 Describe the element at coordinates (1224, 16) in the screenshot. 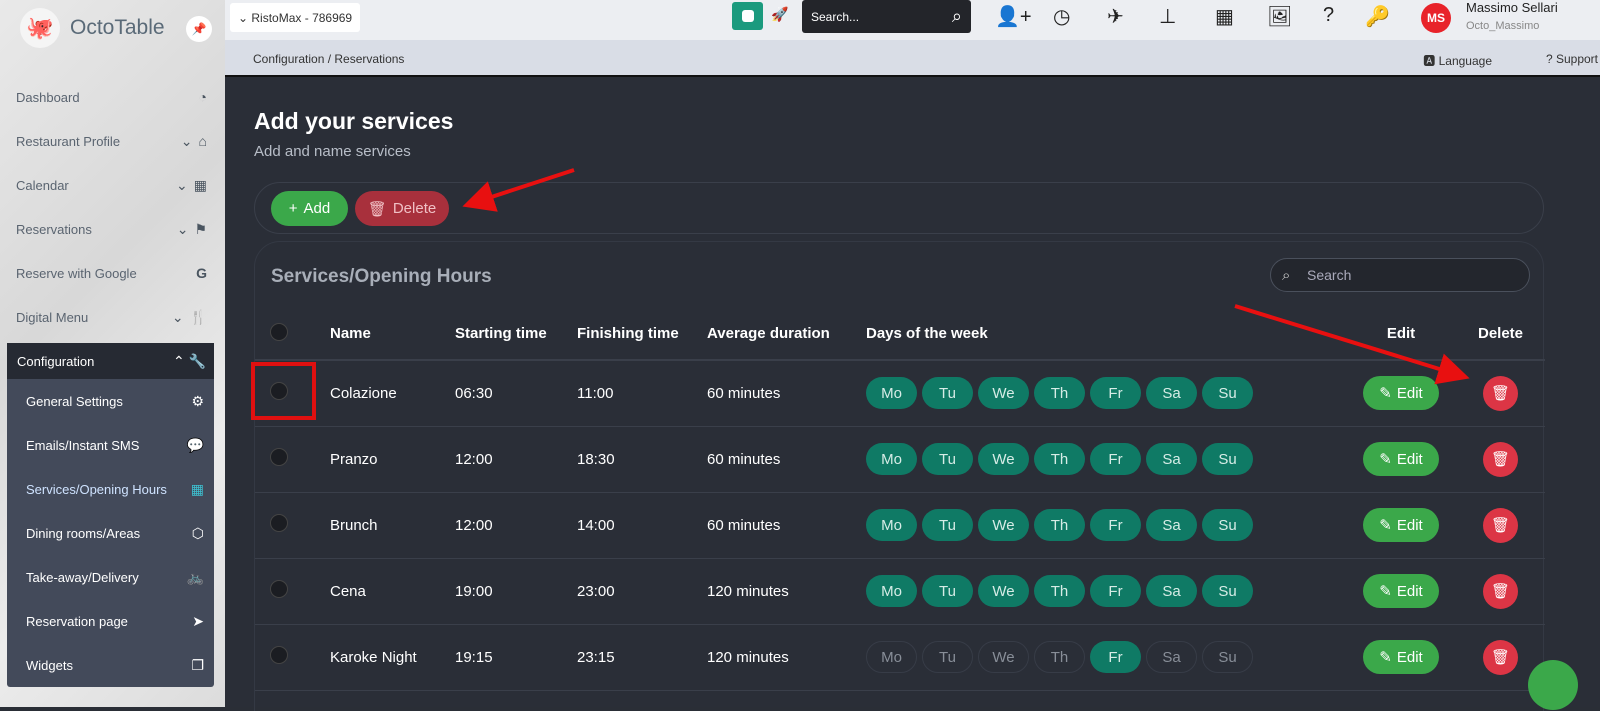

I see `calendar-icon: ▦` at that location.